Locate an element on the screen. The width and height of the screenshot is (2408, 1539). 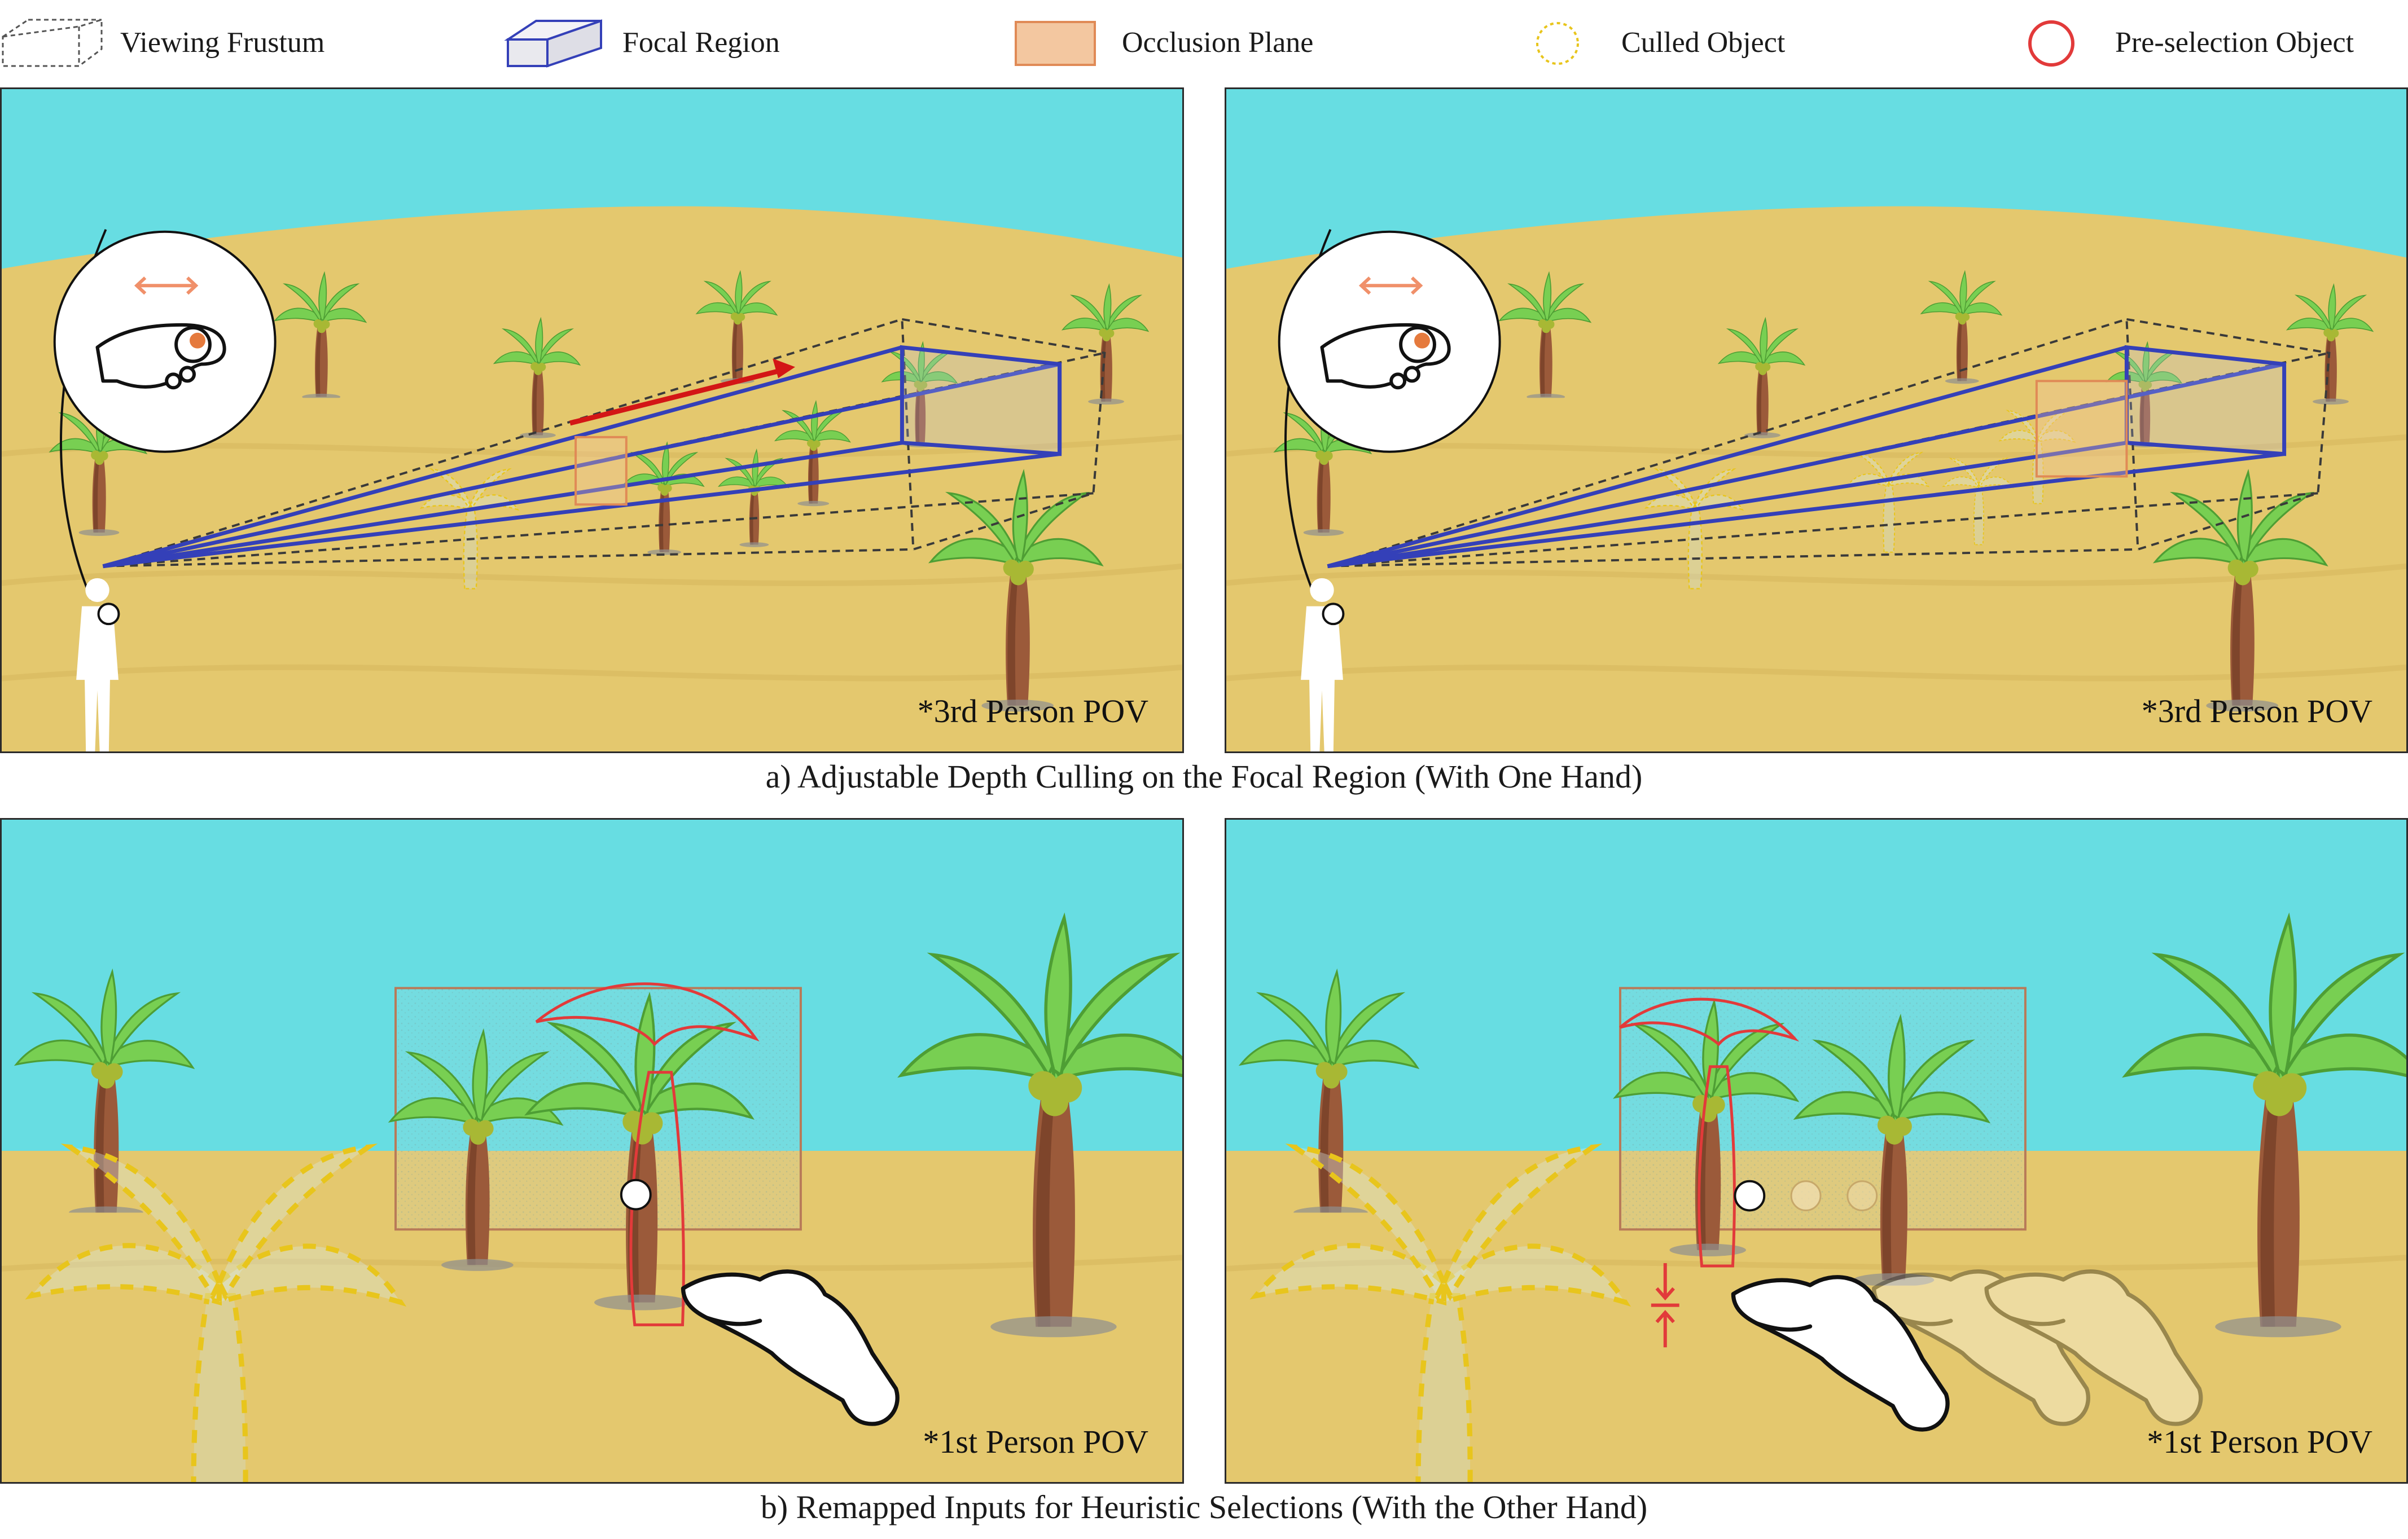
legend-label-culled-object: Culled Object is located at coordinates (1704, 43).